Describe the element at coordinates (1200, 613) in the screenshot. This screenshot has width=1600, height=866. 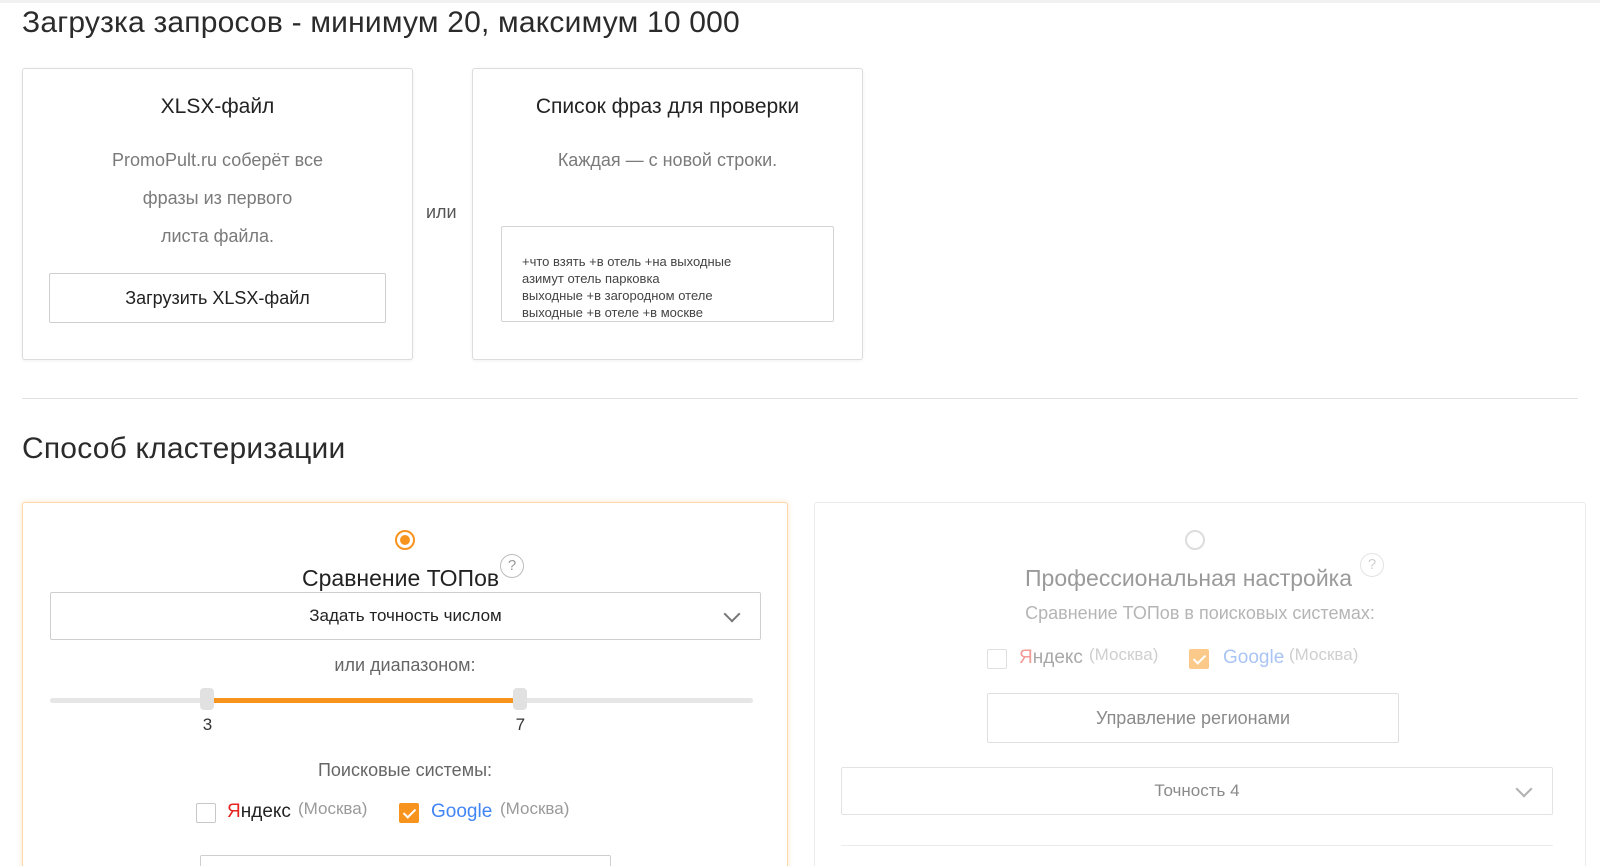
I see `pro-settings-subtitle: Сравнение ТОПов в поисковых системах:` at that location.